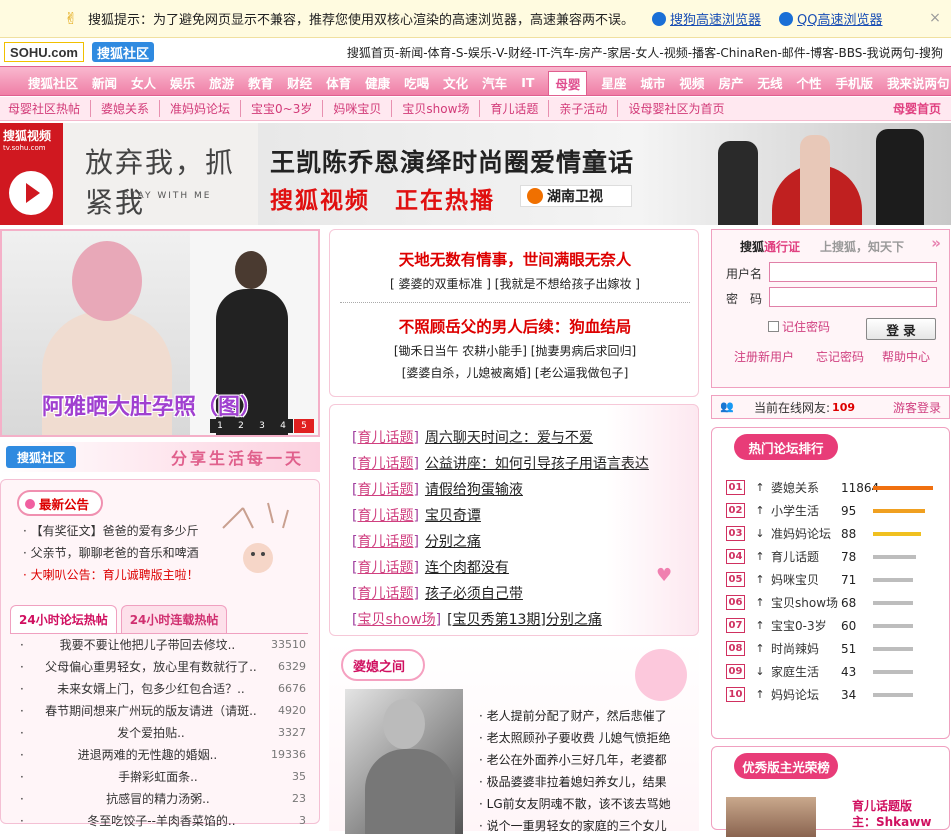 This screenshot has height=837, width=951. What do you see at coordinates (831, 18) in the screenshot?
I see `qq-browser-link: QQ高速浏览器` at bounding box center [831, 18].